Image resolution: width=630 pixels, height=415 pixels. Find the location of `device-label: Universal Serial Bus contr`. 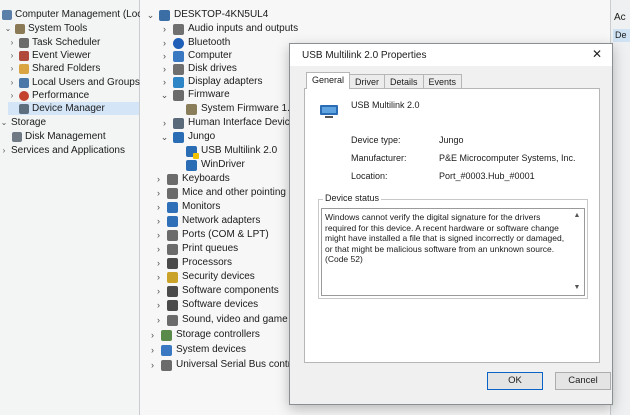

device-label: Universal Serial Bus contr is located at coordinates (234, 364).